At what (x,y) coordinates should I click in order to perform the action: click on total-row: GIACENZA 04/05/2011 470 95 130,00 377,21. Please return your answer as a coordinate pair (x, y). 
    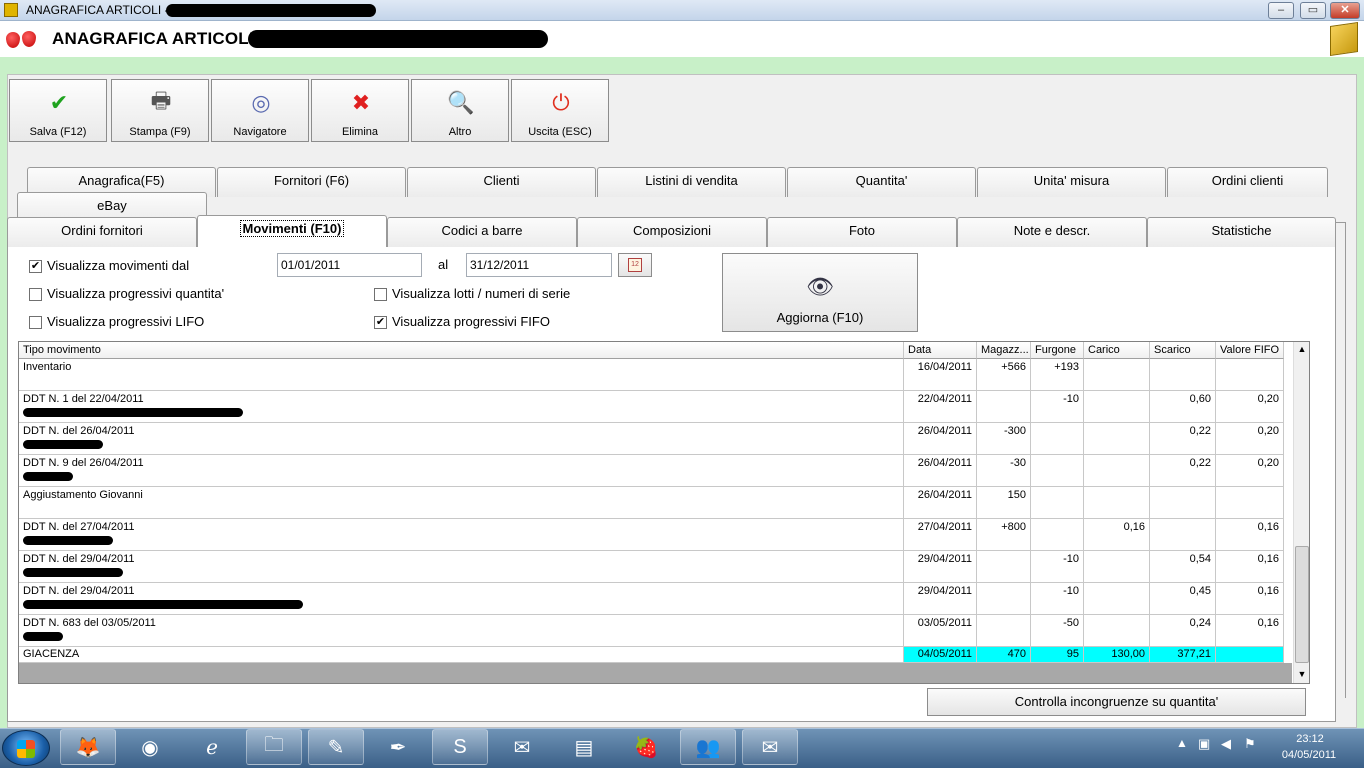
    Looking at the image, I should click on (651, 655).